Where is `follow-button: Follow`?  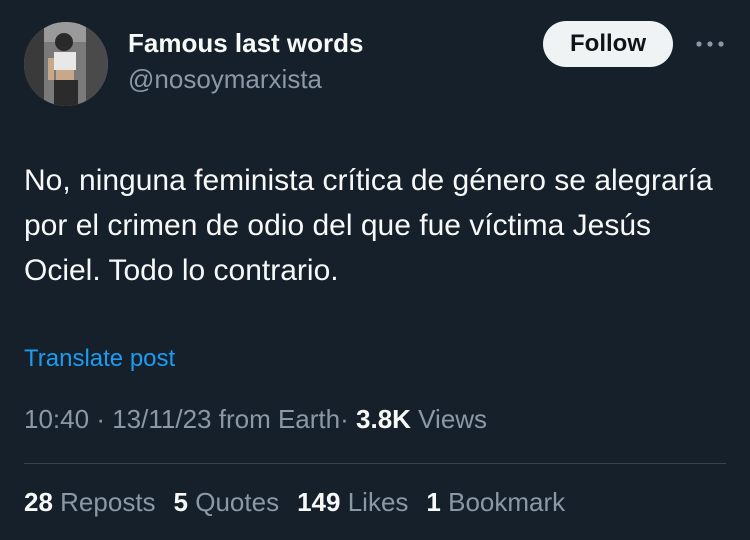 follow-button: Follow is located at coordinates (608, 44).